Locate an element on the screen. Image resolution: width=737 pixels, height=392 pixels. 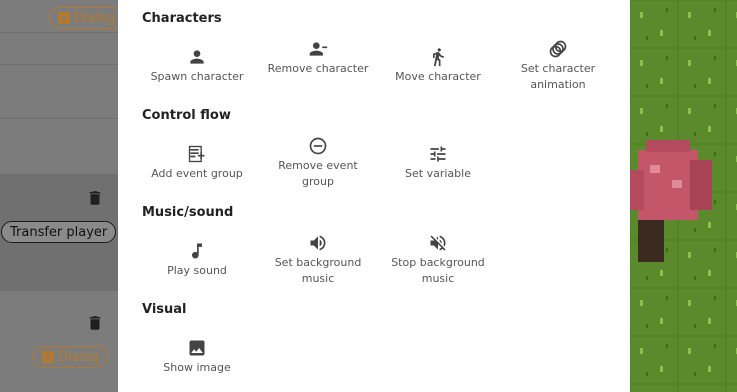
play-sound-label: Play sound is located at coordinates (197, 270).